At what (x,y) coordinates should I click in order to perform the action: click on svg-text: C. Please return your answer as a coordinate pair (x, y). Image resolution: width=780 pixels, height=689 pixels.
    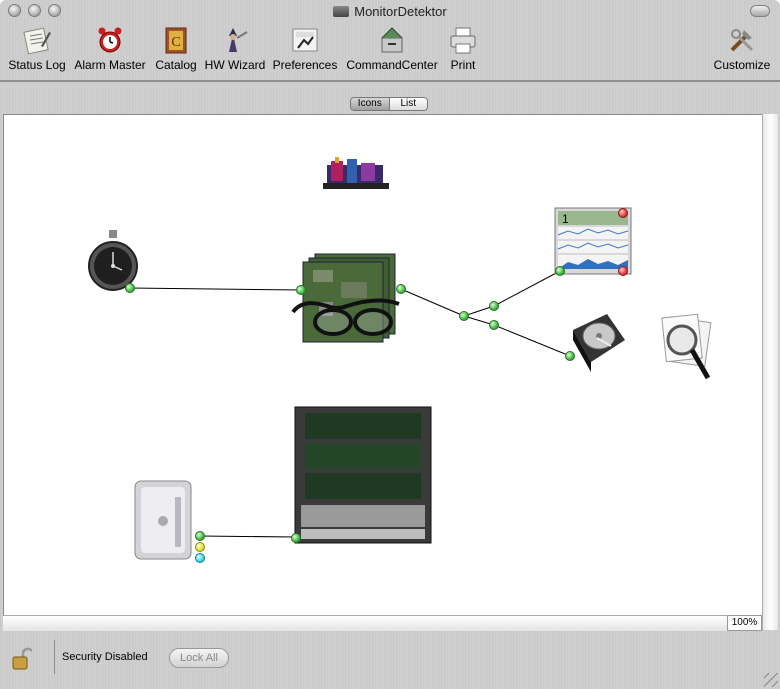
    Looking at the image, I should click on (175, 42).